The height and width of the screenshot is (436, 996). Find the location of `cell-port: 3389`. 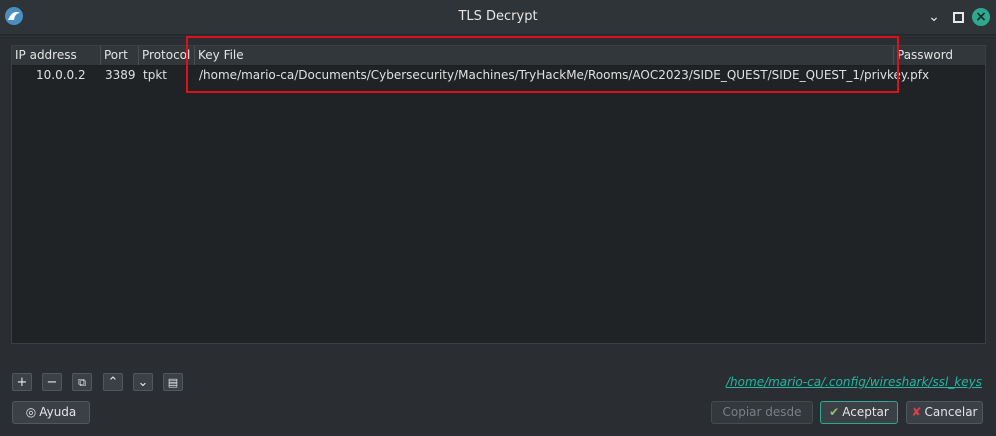

cell-port: 3389 is located at coordinates (120, 75).